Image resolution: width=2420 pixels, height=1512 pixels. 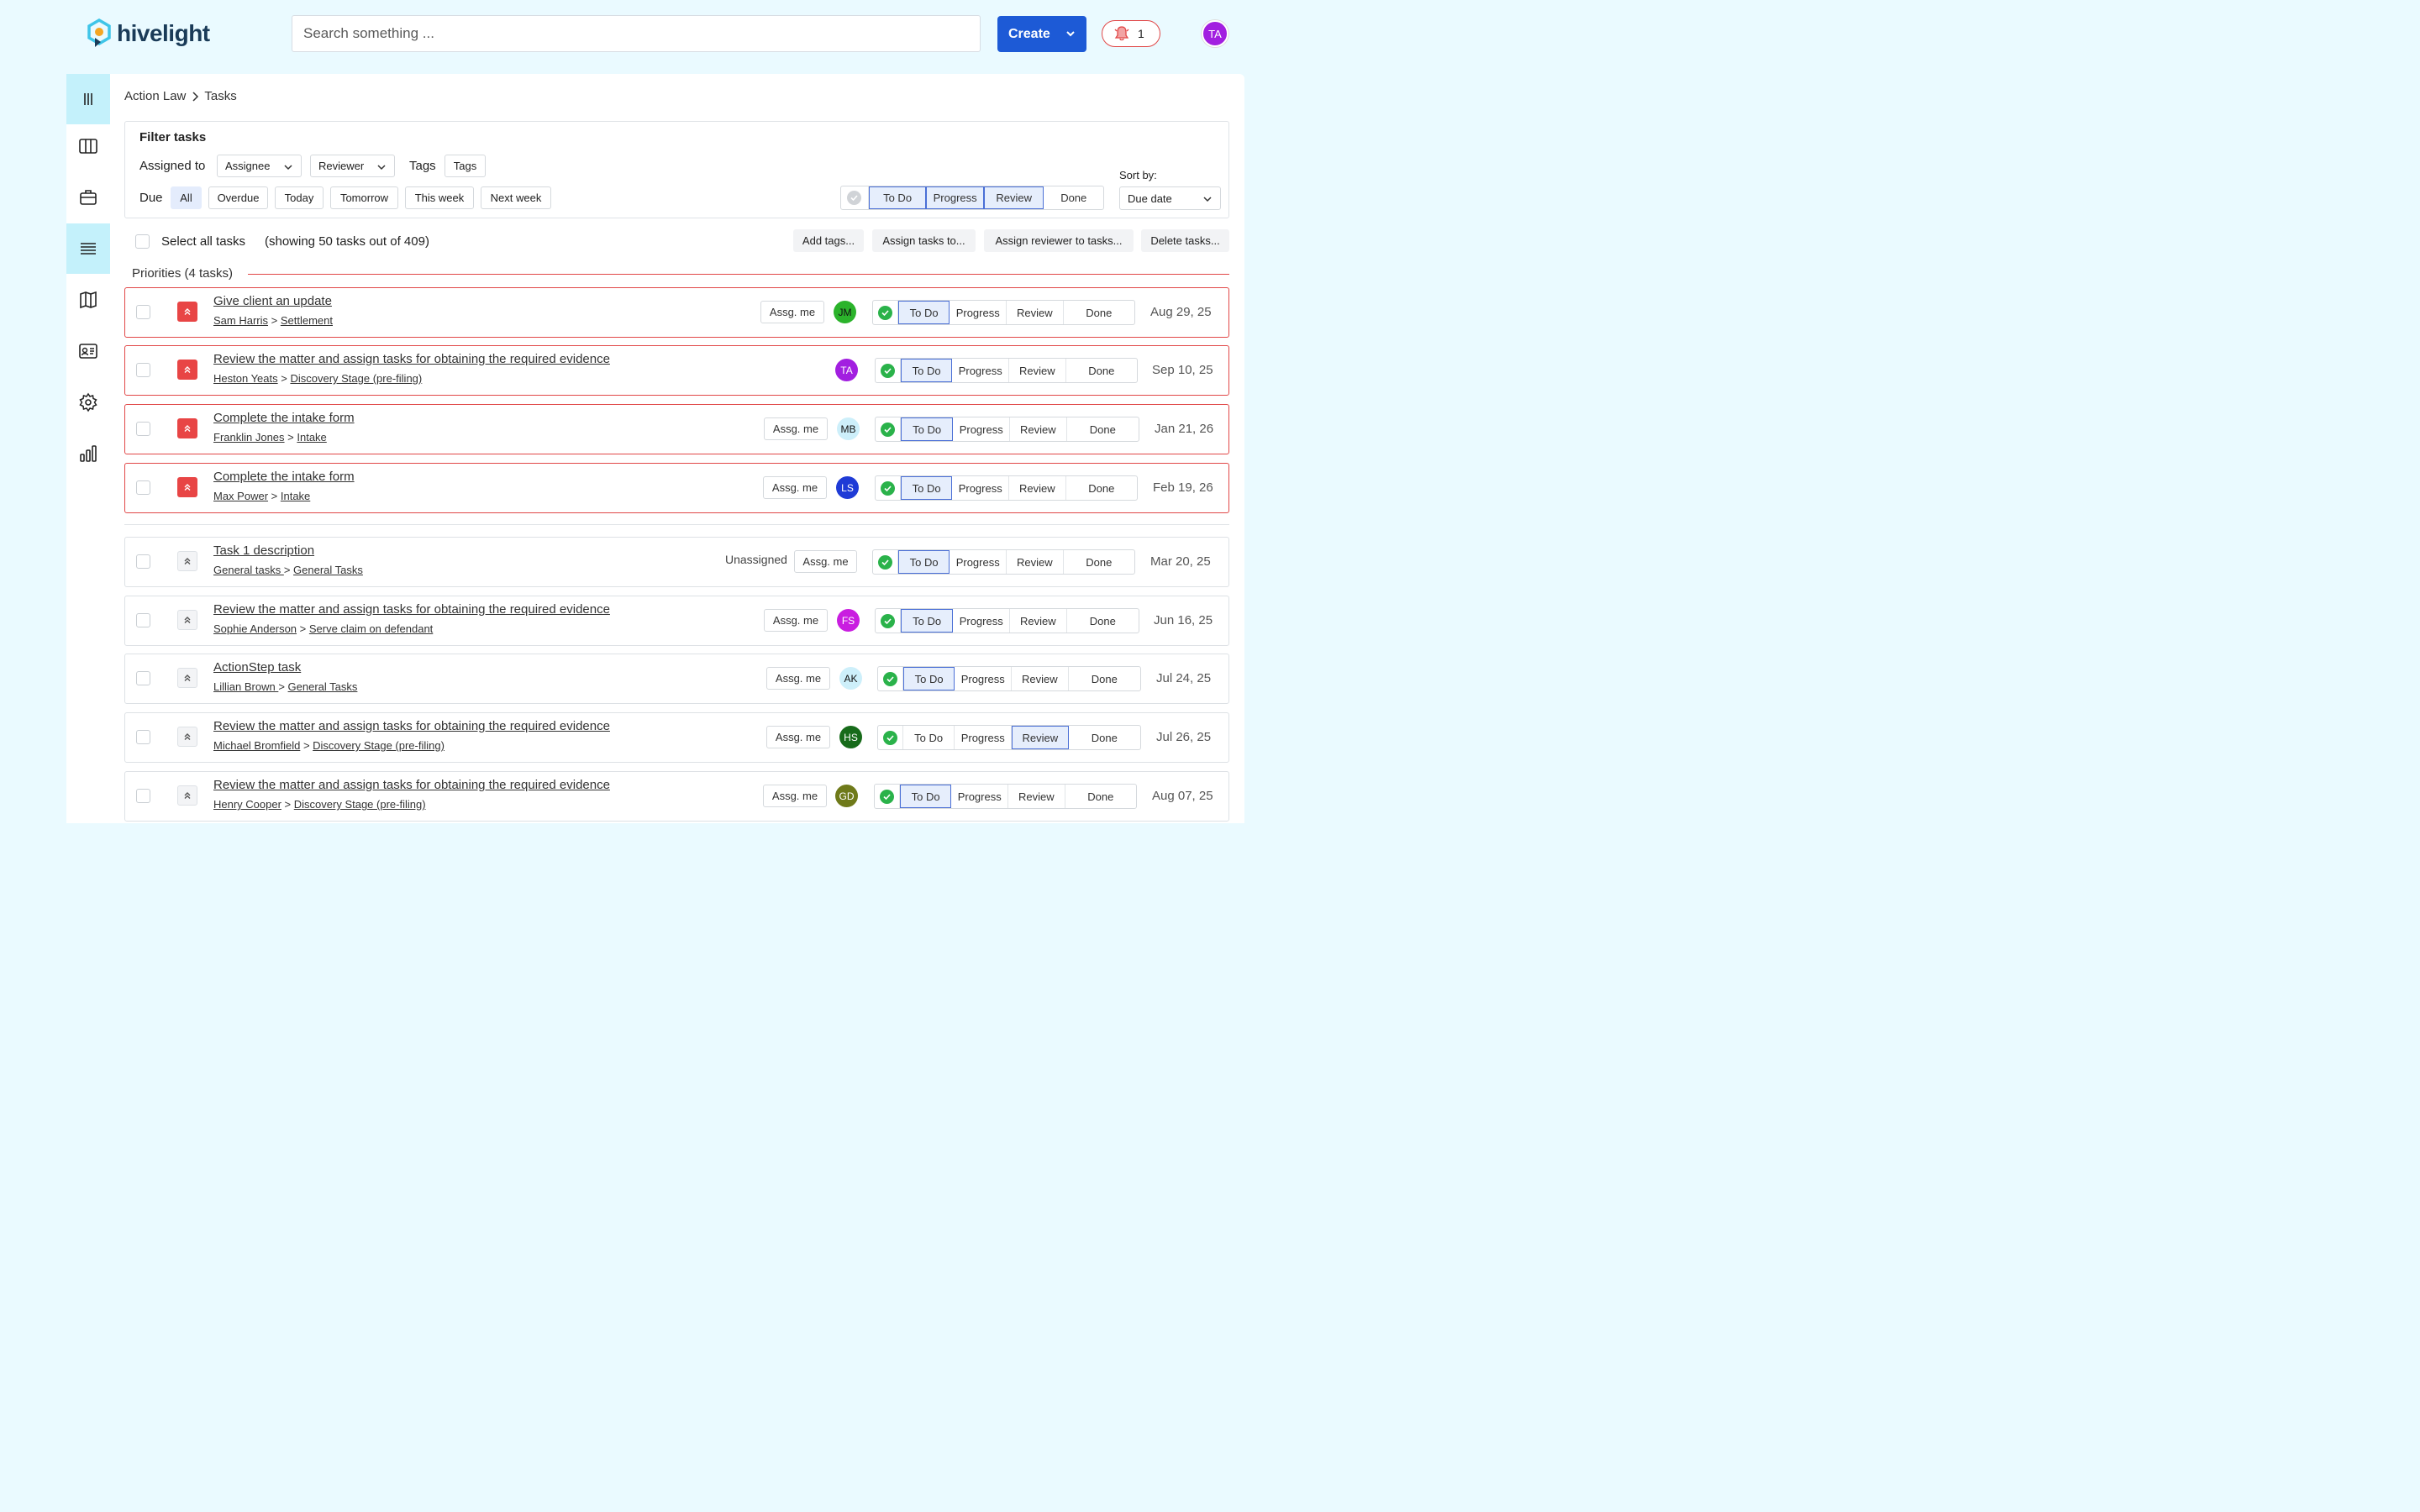 I want to click on task-stage-link: Intake, so click(x=311, y=437).